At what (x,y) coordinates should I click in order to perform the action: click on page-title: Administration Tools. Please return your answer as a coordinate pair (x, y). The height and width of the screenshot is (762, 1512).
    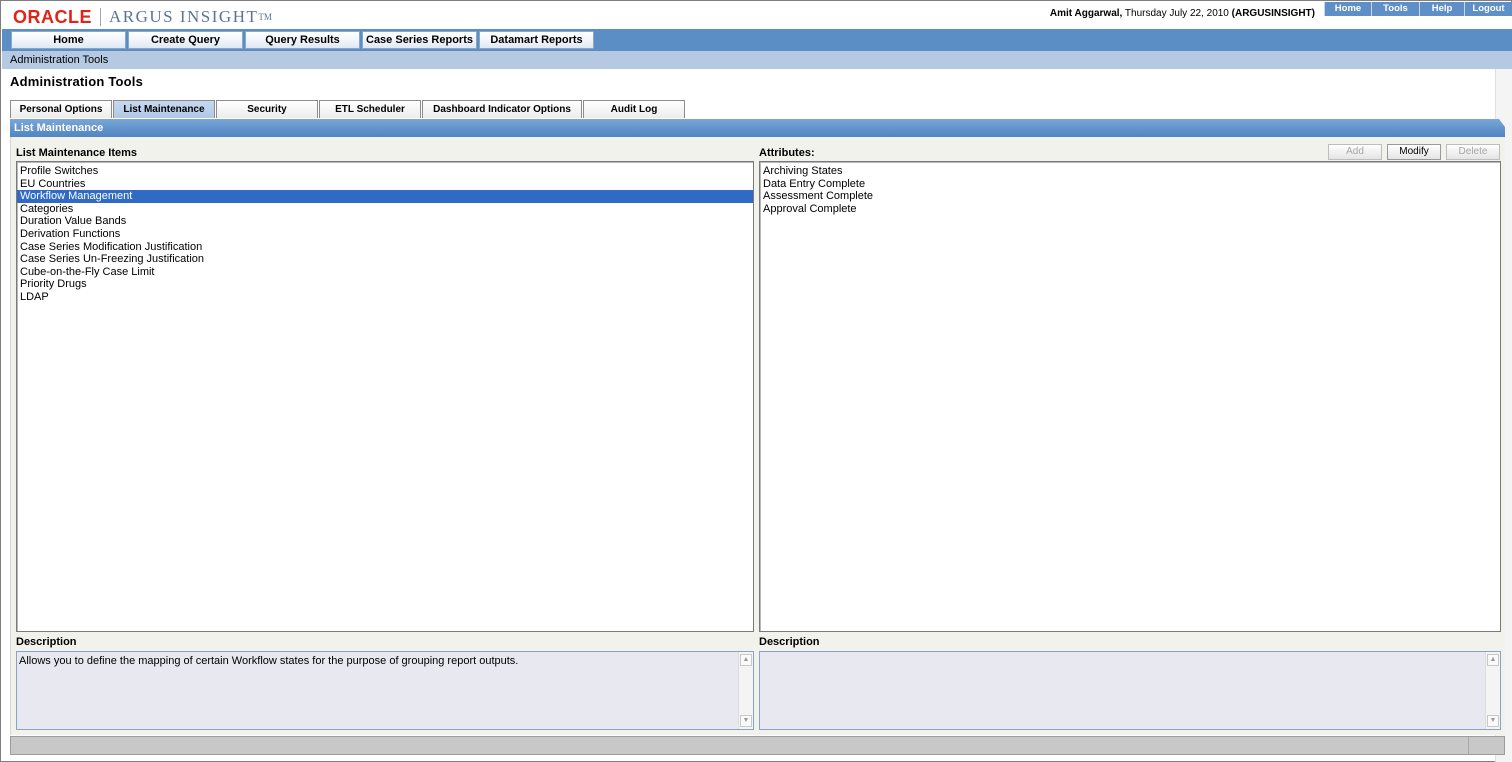
    Looking at the image, I should click on (77, 81).